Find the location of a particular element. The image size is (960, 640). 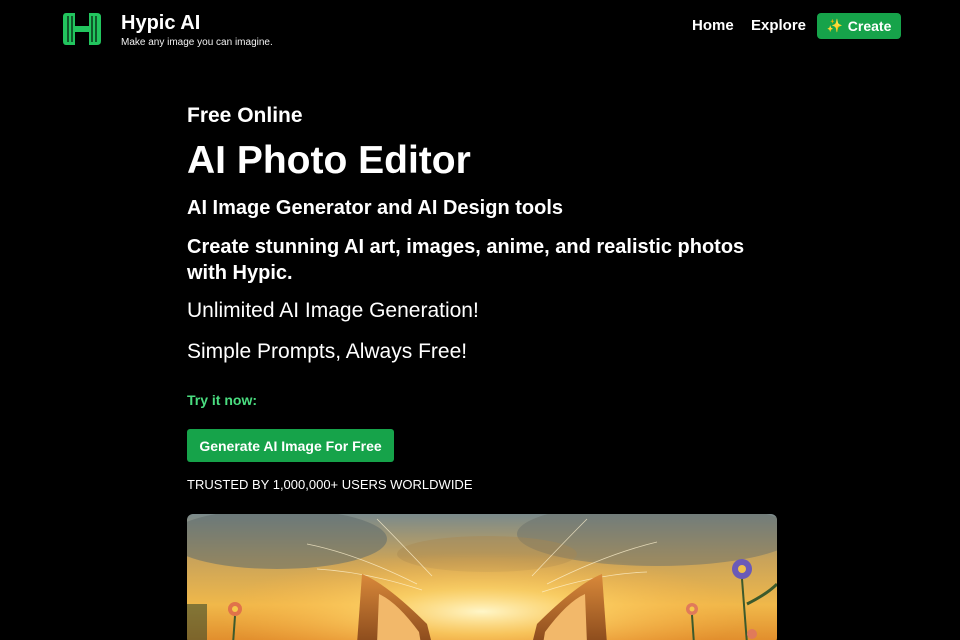

create-button: ✨ Create is located at coordinates (859, 26).